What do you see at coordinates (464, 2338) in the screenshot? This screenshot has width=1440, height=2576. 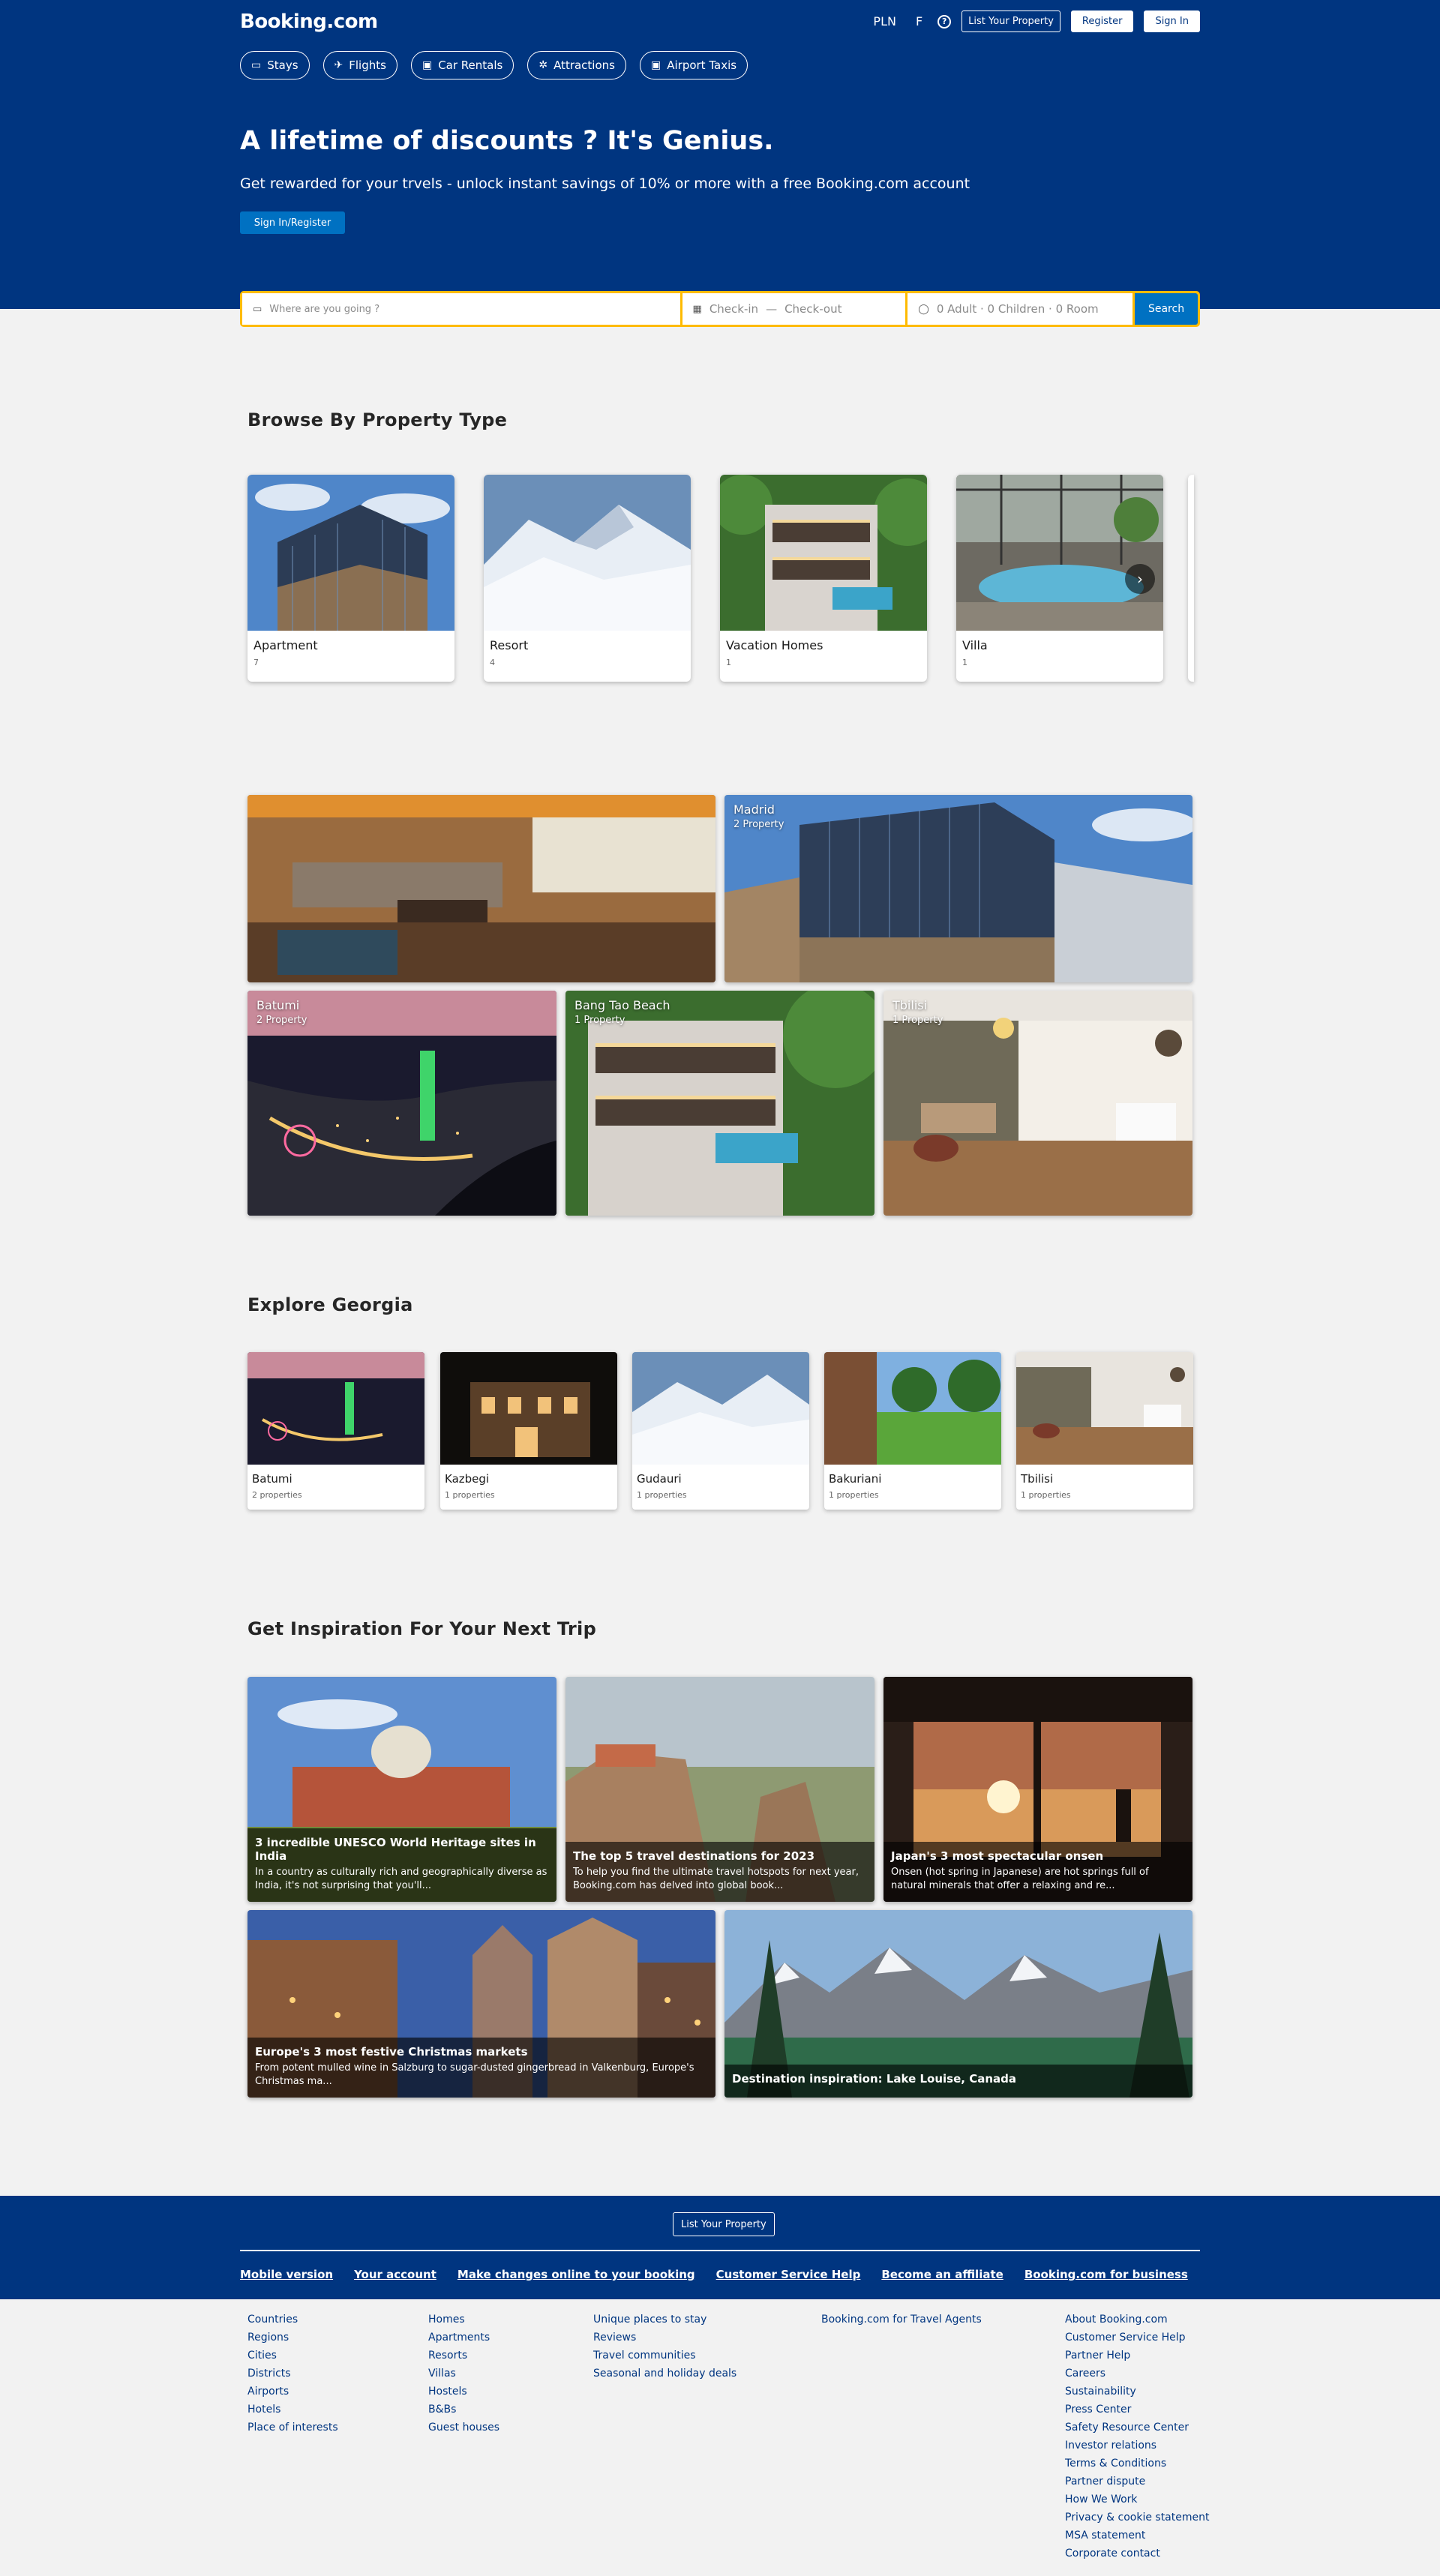 I see `footer-col-link: Apartments` at bounding box center [464, 2338].